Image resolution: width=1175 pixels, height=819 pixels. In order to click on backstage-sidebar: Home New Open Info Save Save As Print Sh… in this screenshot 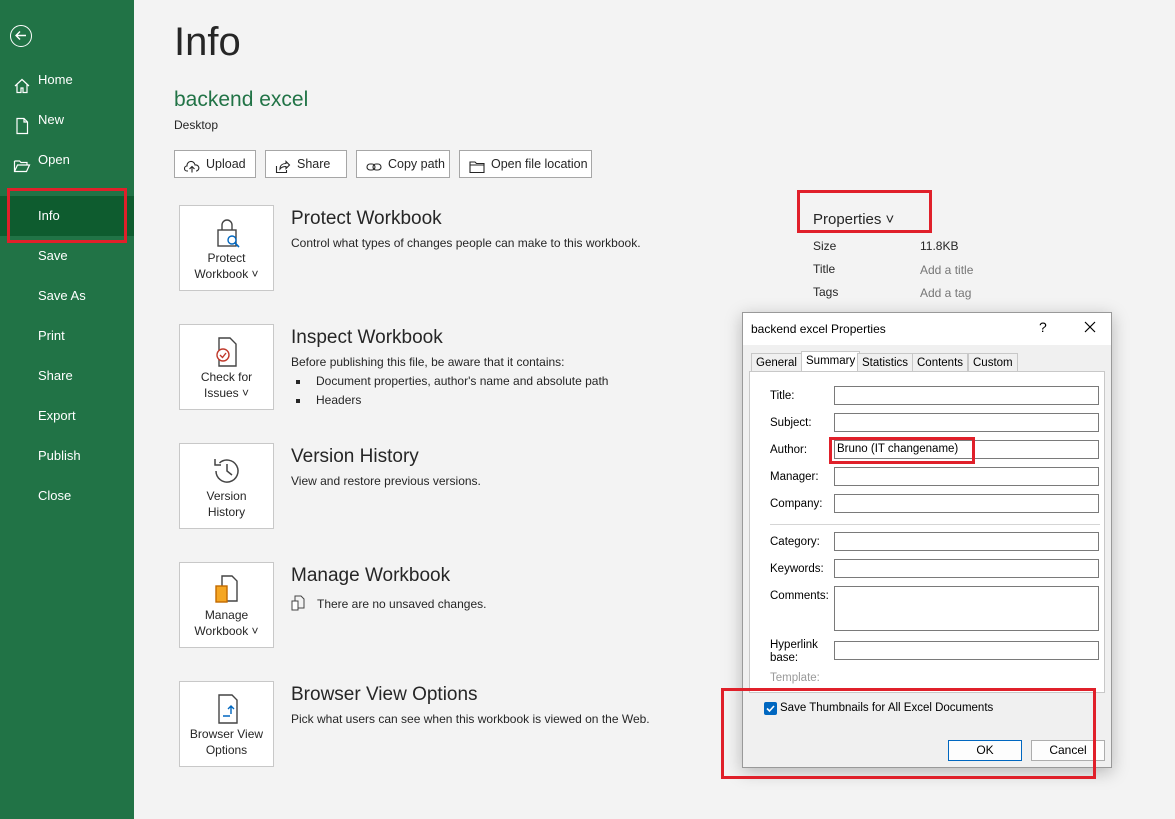, I will do `click(67, 409)`.